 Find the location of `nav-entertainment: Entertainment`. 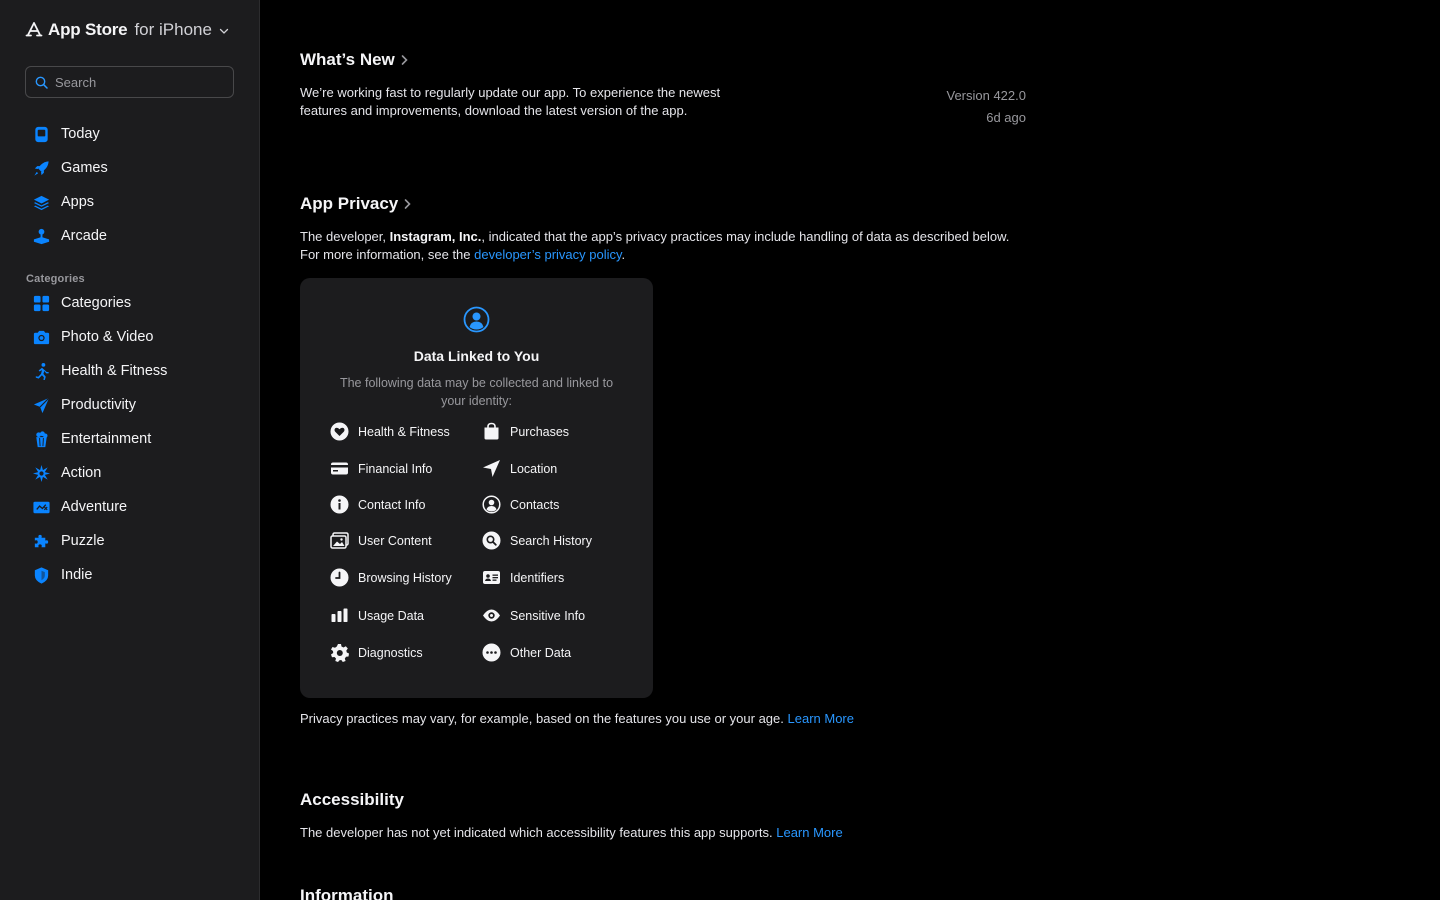

nav-entertainment: Entertainment is located at coordinates (130, 439).